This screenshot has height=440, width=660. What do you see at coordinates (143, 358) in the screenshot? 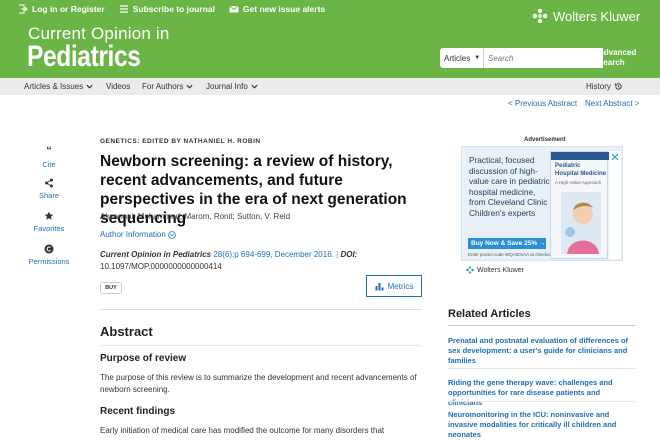
I see `purpose-heading: Purpose of review` at bounding box center [143, 358].